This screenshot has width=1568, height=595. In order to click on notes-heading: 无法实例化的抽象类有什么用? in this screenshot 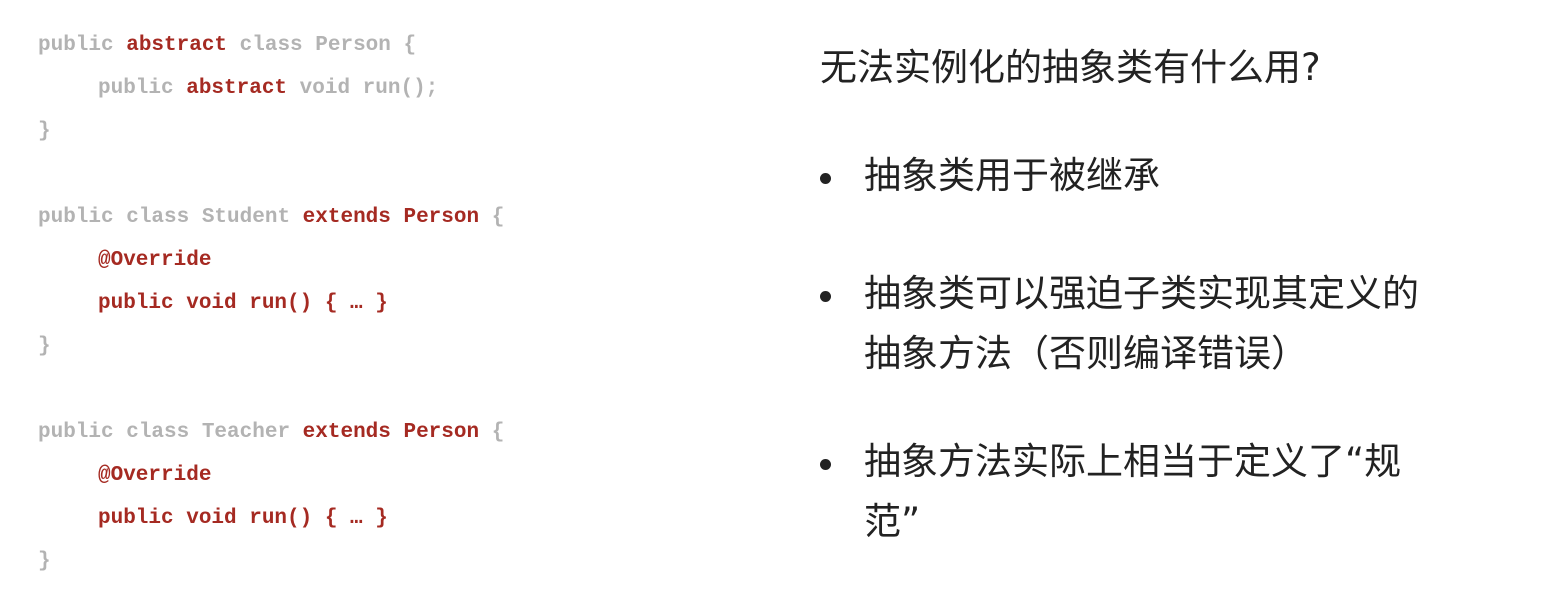, I will do `click(1070, 67)`.